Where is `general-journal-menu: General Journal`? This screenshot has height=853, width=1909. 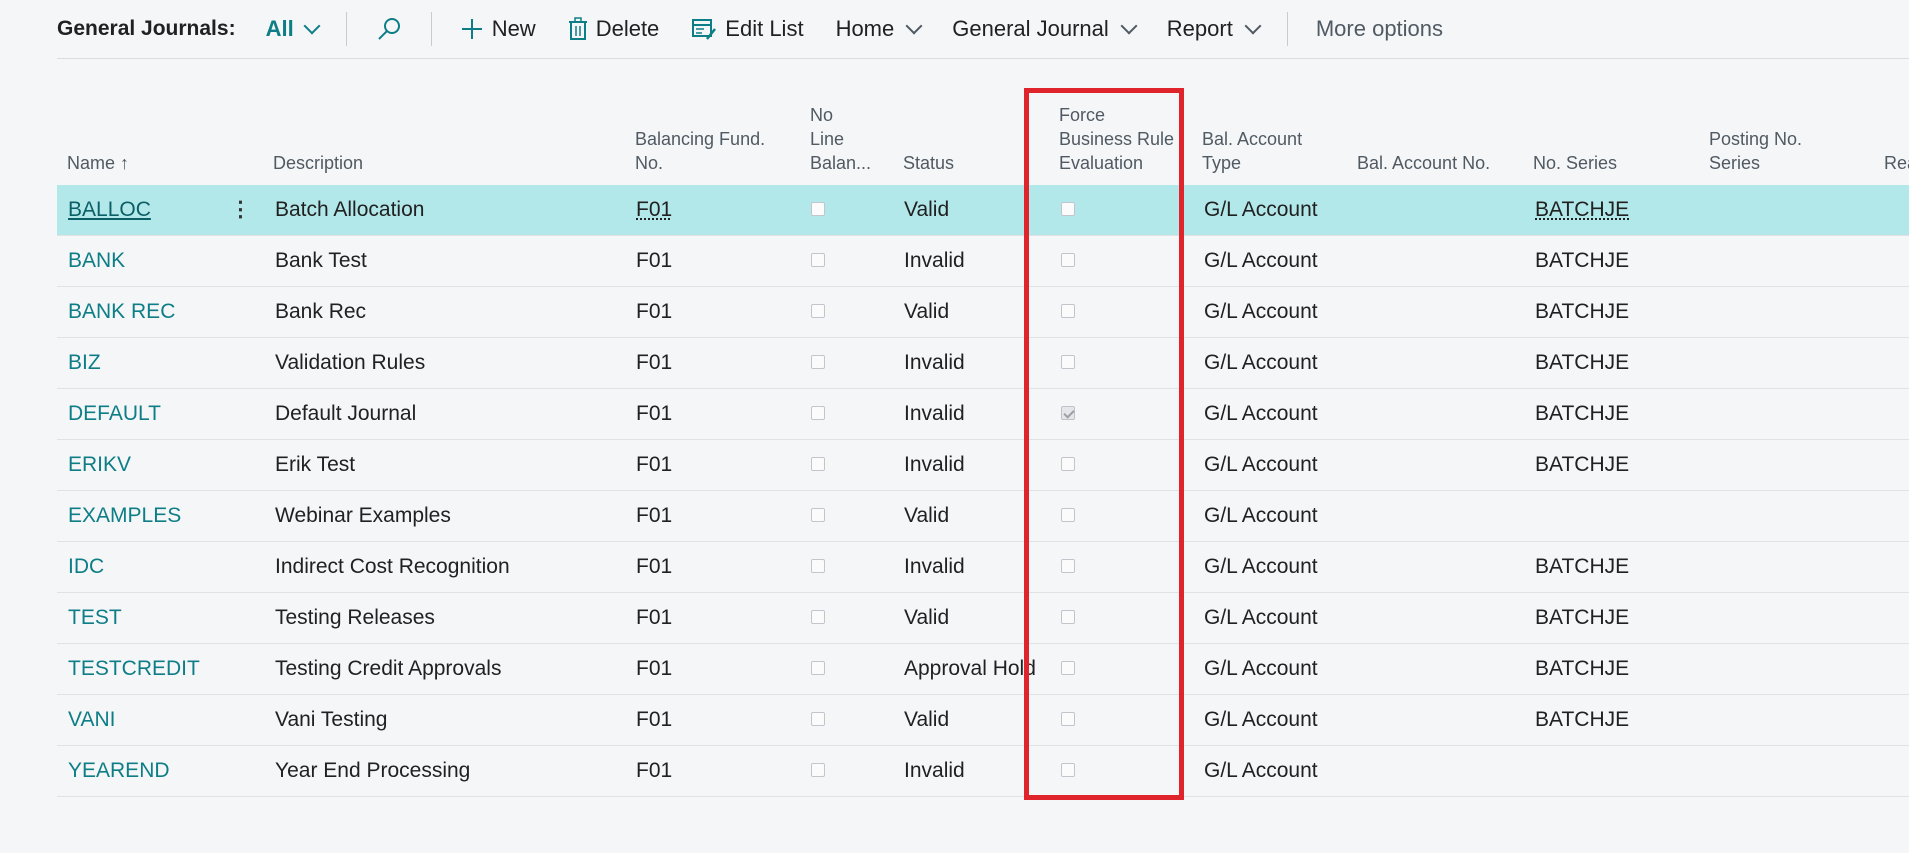
general-journal-menu: General Journal is located at coordinates (1045, 29).